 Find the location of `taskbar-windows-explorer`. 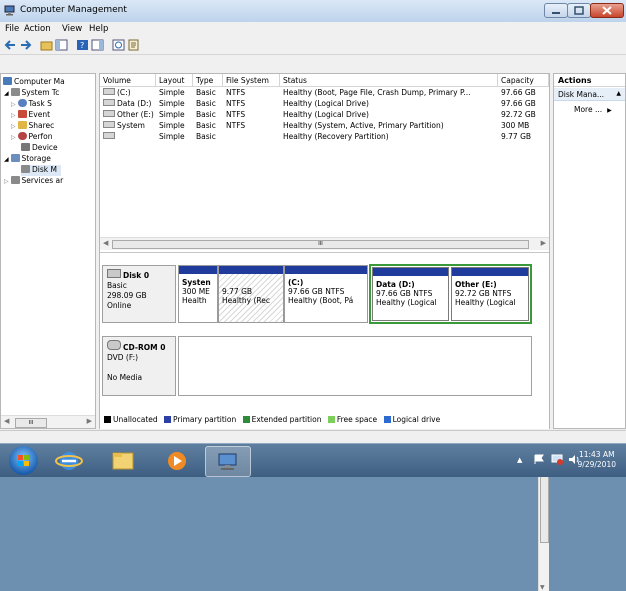

taskbar-windows-explorer is located at coordinates (123, 460).